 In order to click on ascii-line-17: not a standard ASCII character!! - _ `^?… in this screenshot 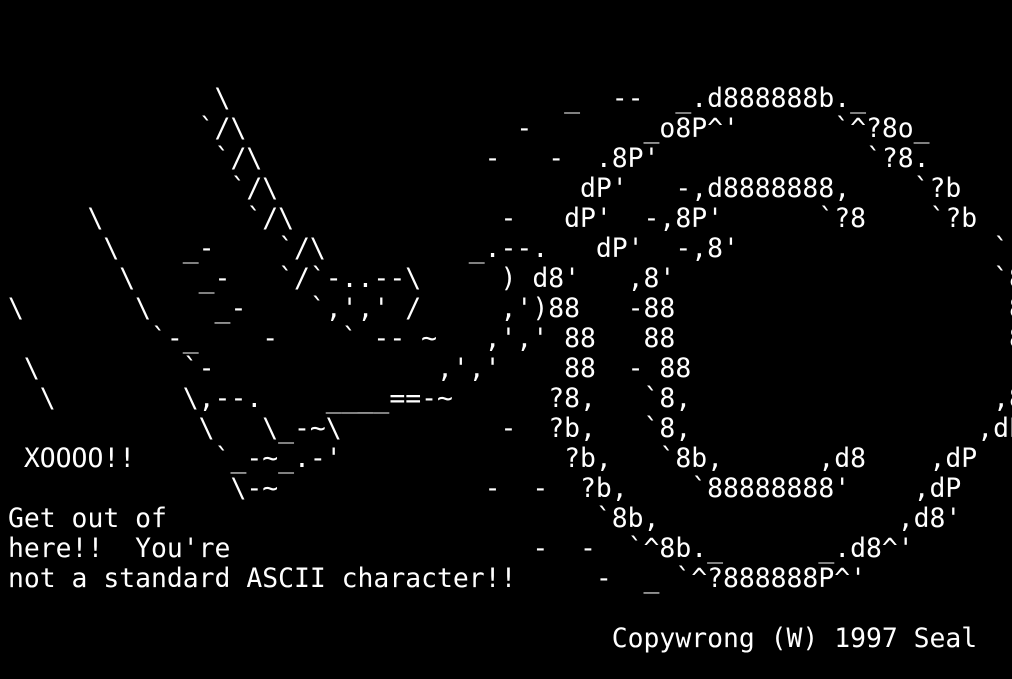, I will do `click(437, 578)`.